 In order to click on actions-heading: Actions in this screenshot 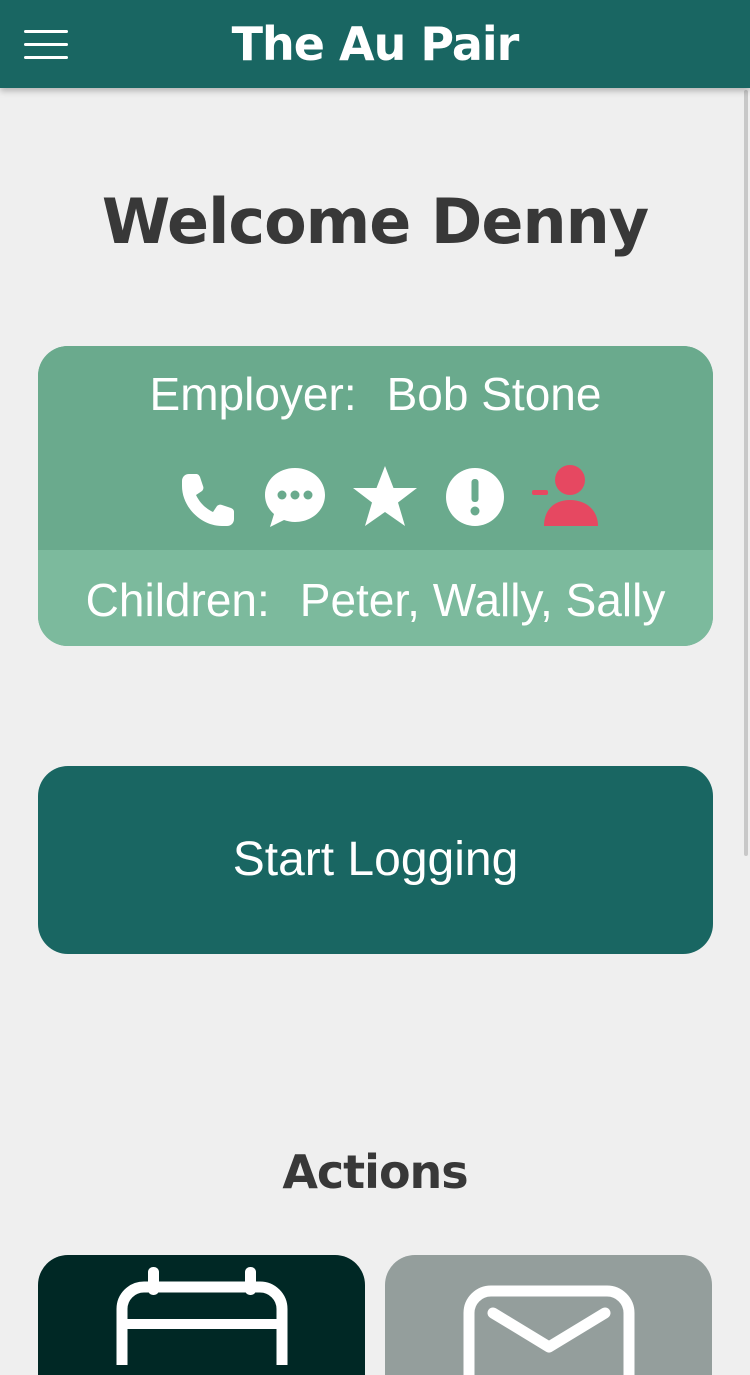, I will do `click(375, 1172)`.